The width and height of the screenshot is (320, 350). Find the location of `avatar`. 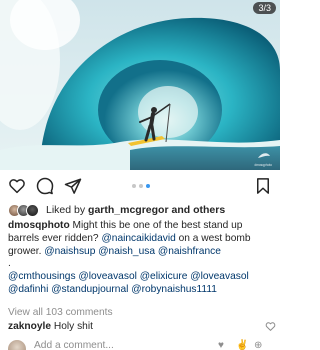

avatar is located at coordinates (32, 210).